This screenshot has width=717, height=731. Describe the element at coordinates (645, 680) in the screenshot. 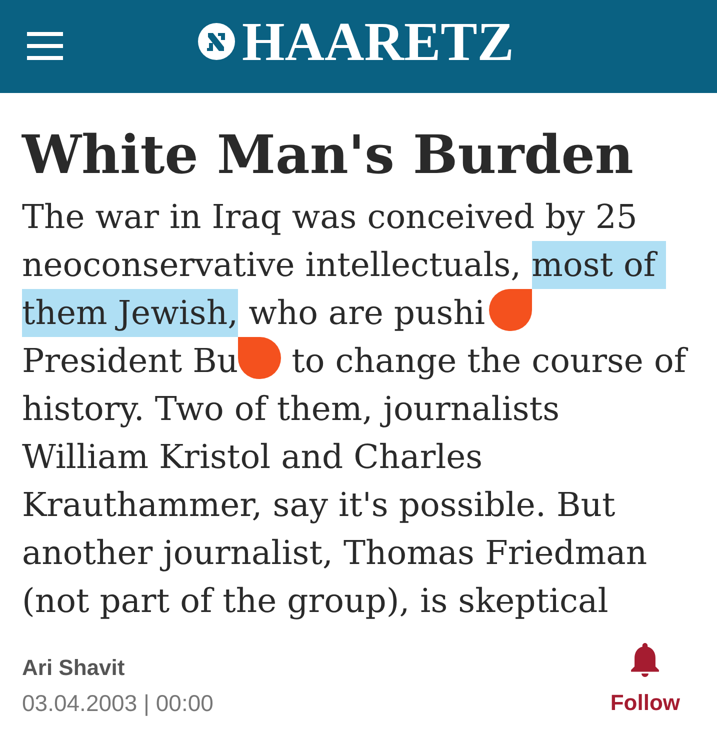

I see `follow-button: Follow` at that location.